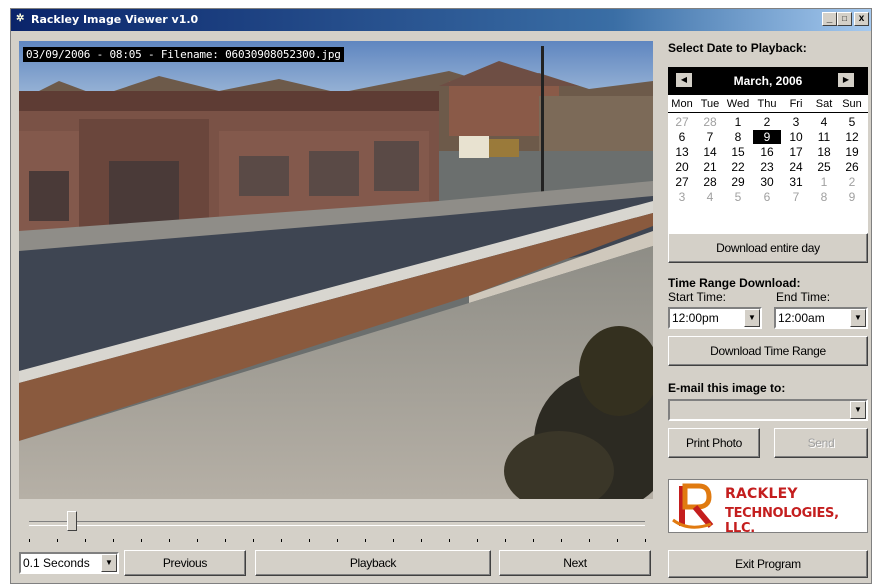  What do you see at coordinates (821, 443) in the screenshot?
I see `send-button: Send` at bounding box center [821, 443].